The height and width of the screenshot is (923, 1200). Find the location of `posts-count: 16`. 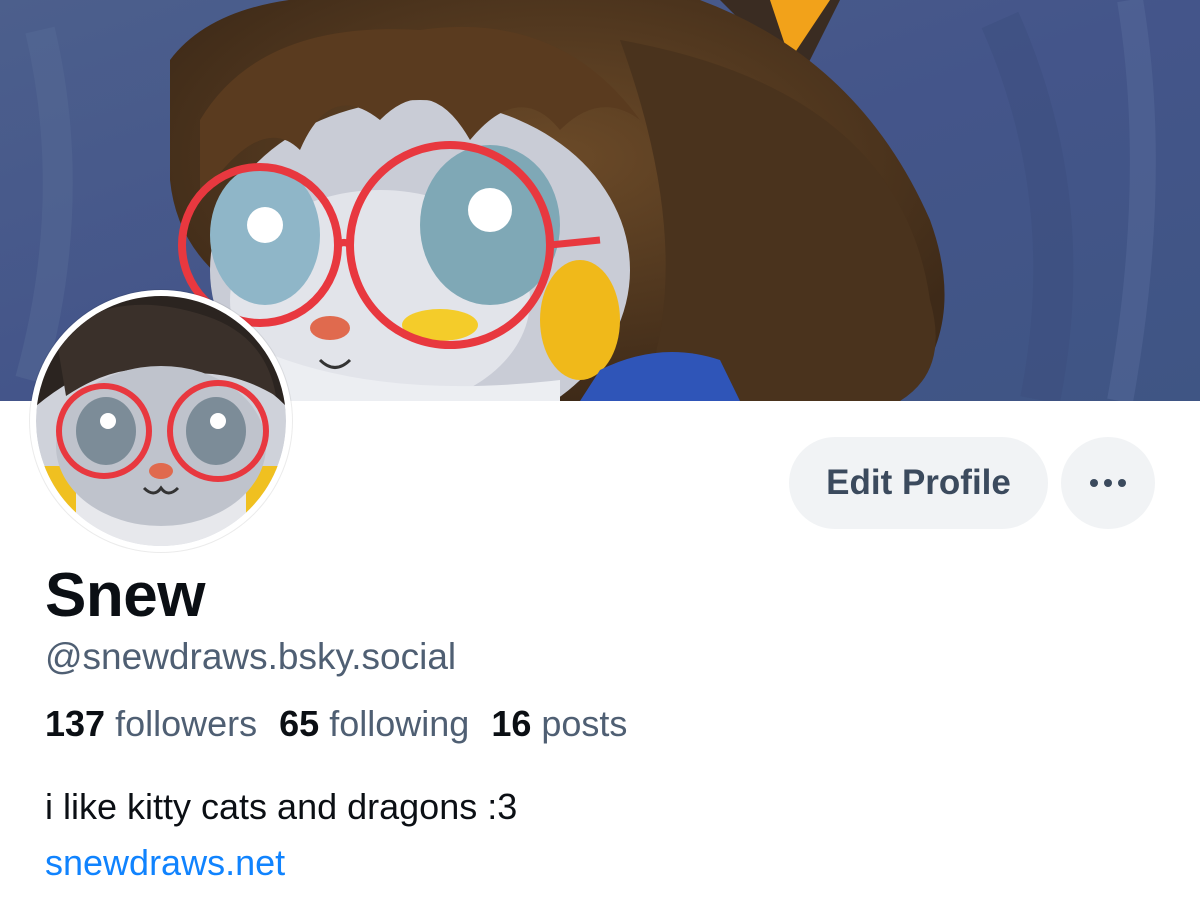

posts-count: 16 is located at coordinates (511, 723).